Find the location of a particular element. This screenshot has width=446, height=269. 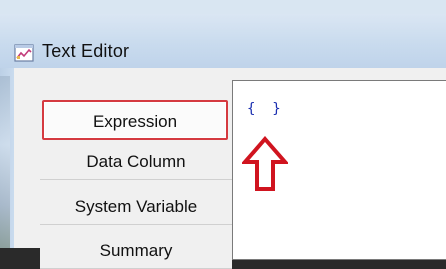

tab-summary: Summary is located at coordinates (136, 251).